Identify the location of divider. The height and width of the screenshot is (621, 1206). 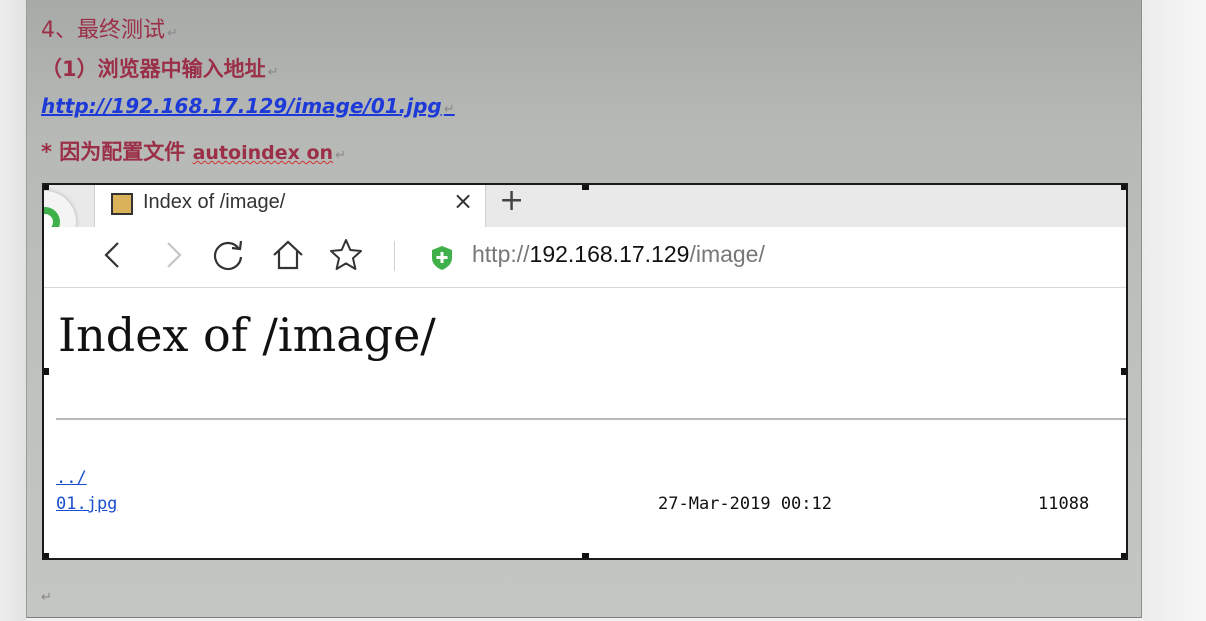
(591, 419).